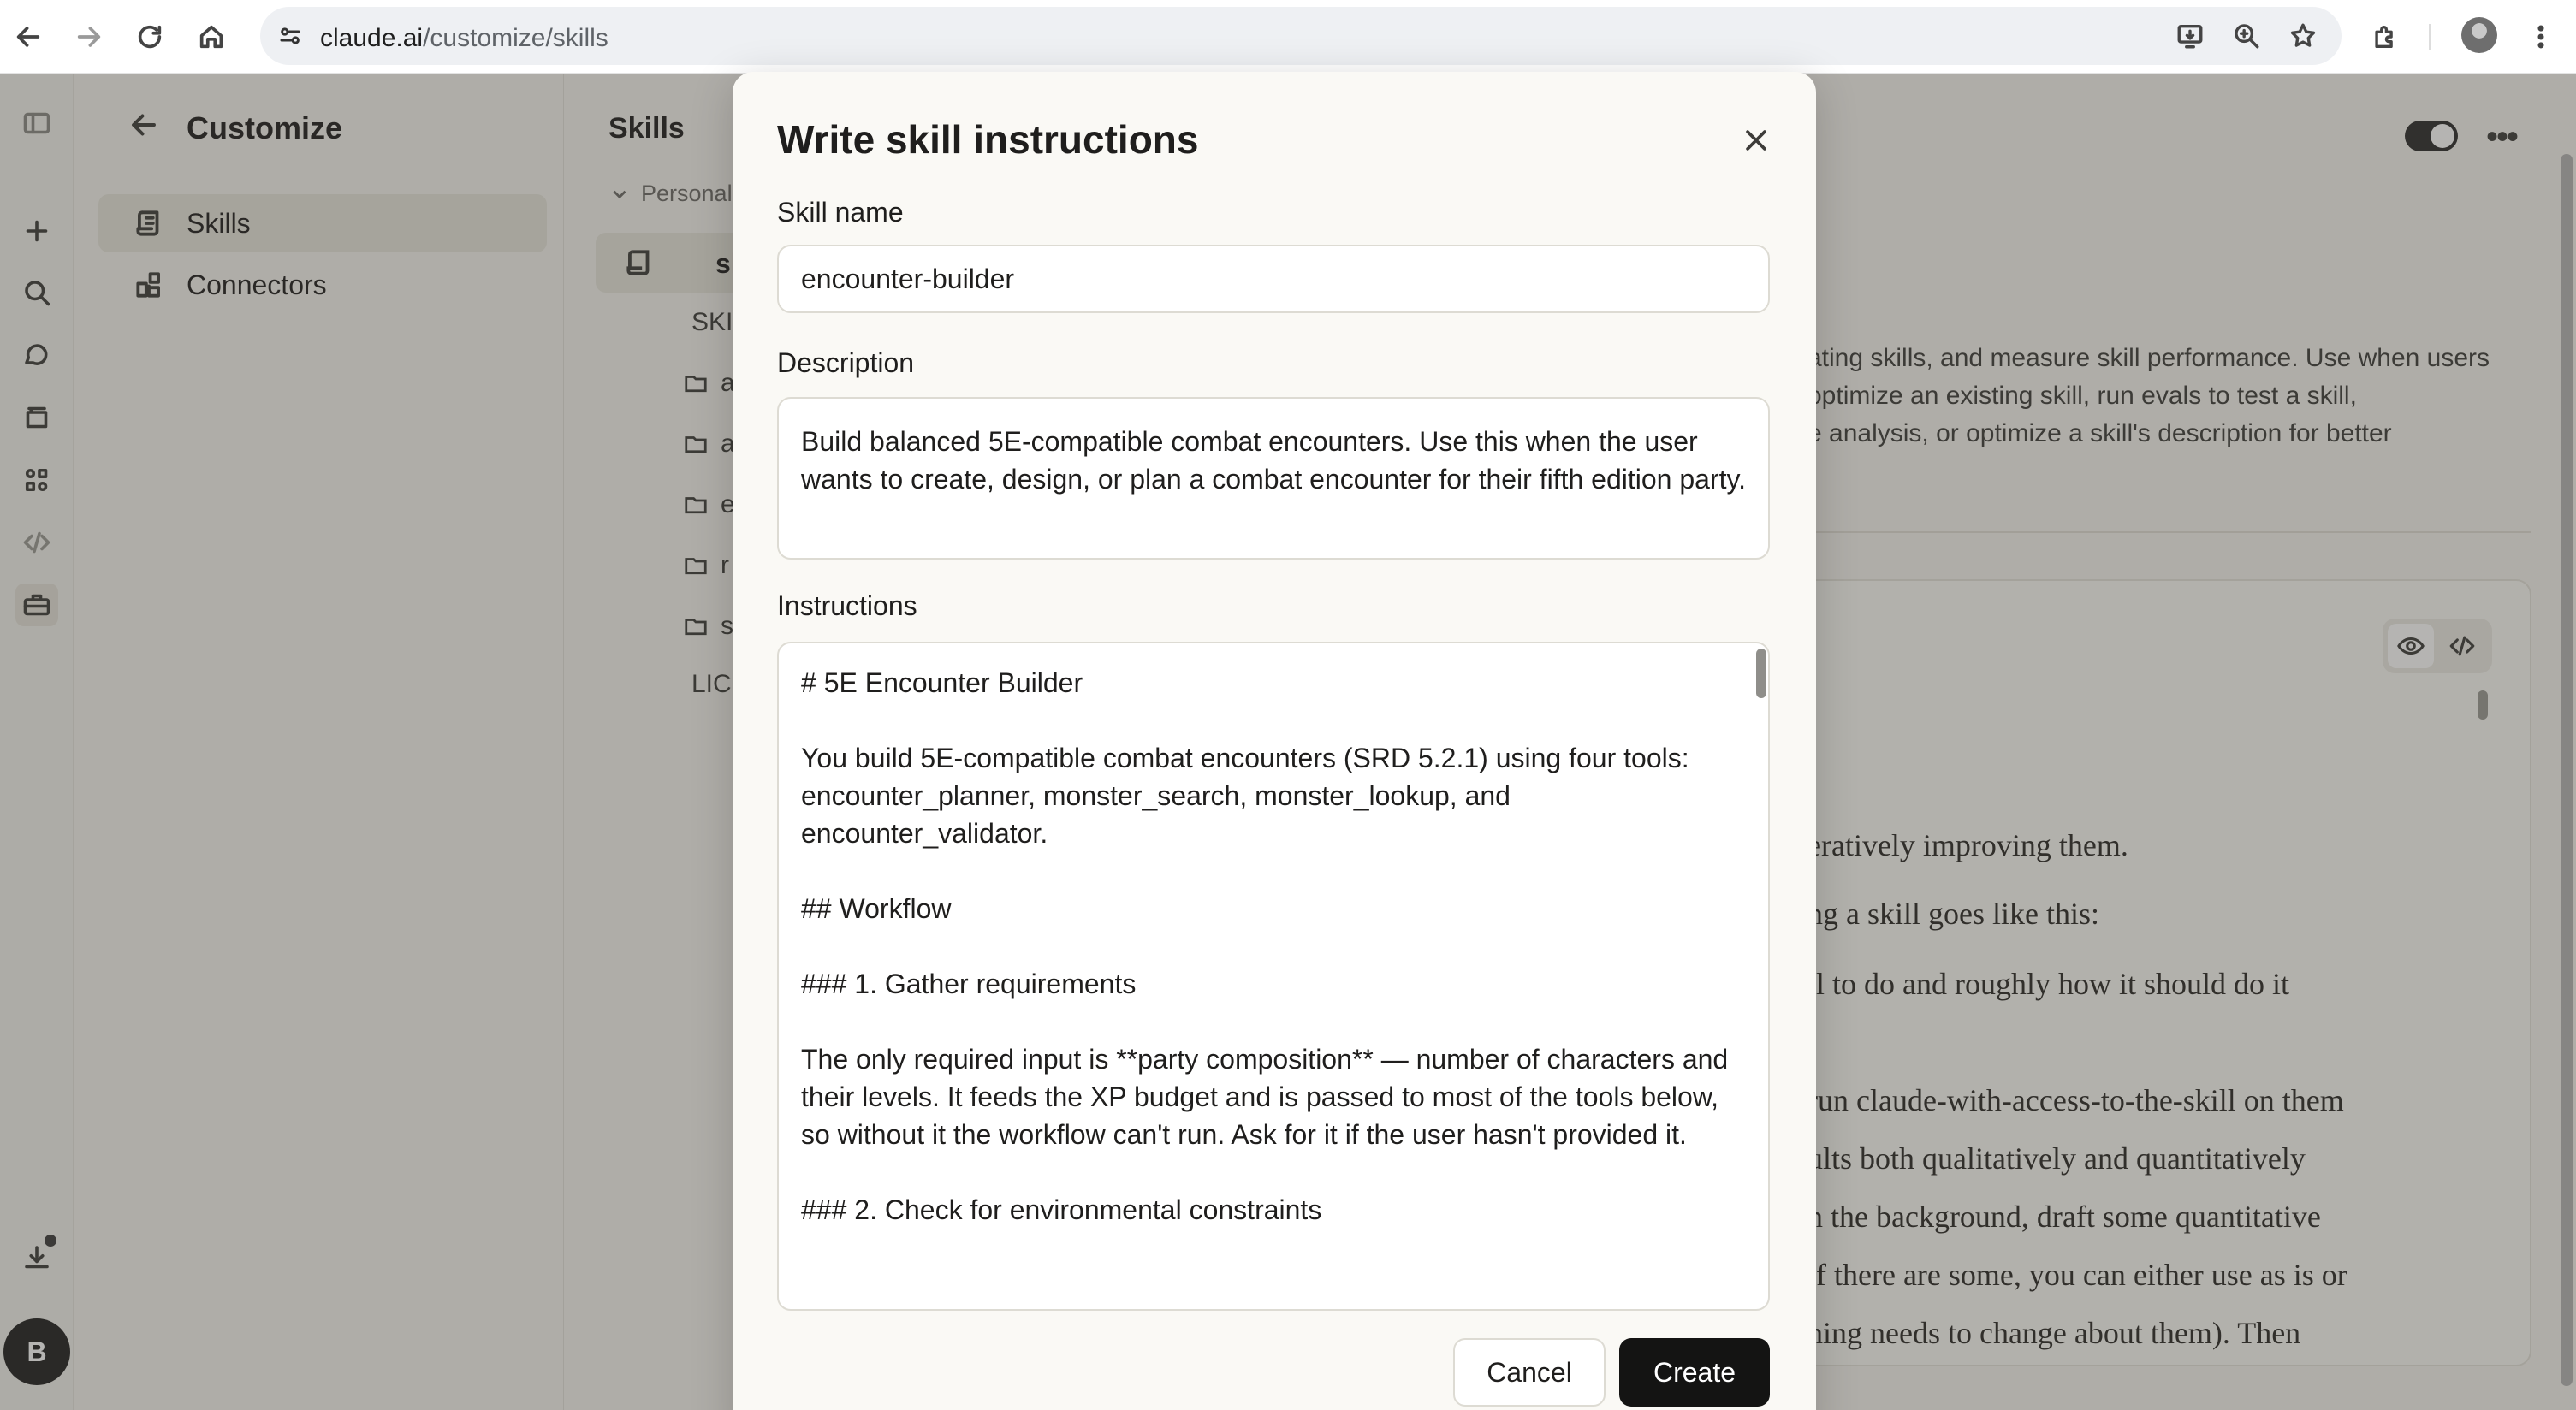 The width and height of the screenshot is (2576, 1410). What do you see at coordinates (2479, 35) in the screenshot?
I see `browser-profile-avatar` at bounding box center [2479, 35].